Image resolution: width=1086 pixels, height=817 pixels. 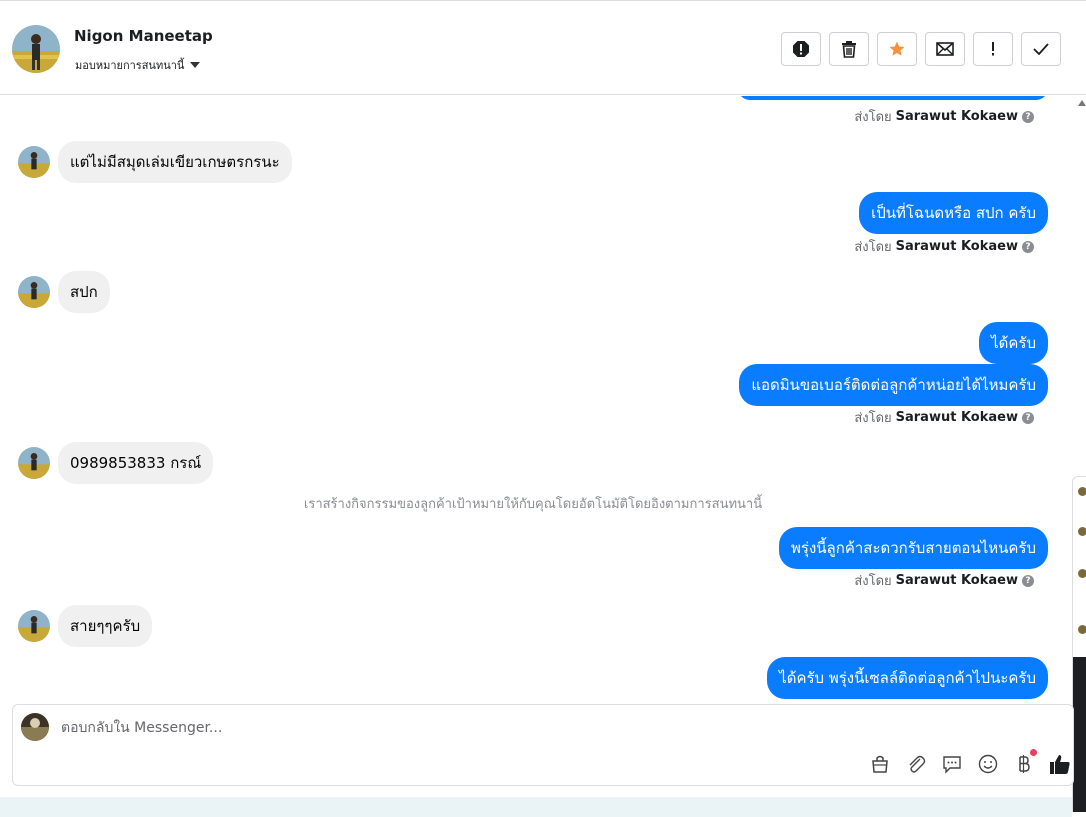 I want to click on page-footer-band, so click(x=536, y=807).